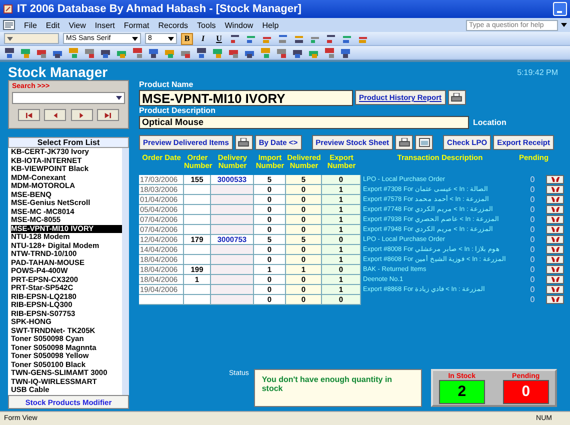 The height and width of the screenshot is (425, 570). Describe the element at coordinates (30, 25) in the screenshot. I see `menu-item: File` at that location.